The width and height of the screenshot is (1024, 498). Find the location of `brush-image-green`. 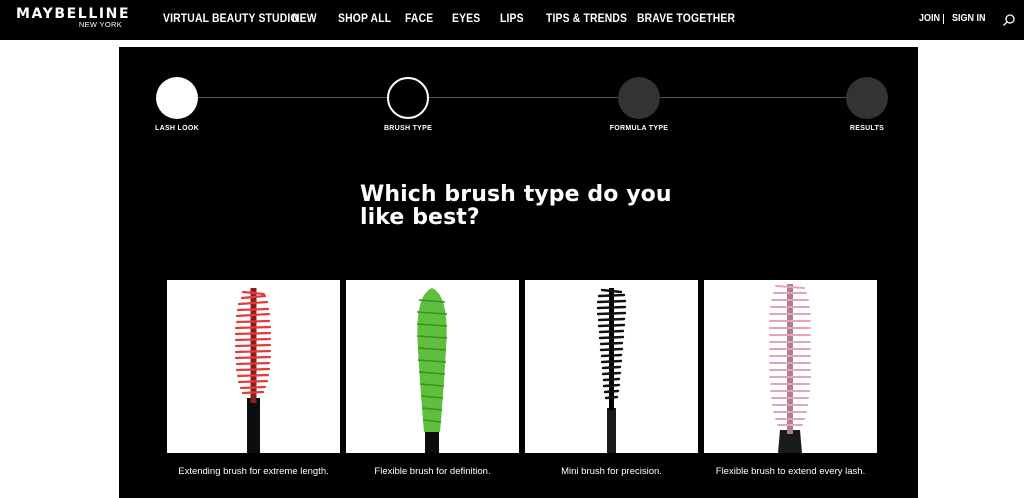

brush-image-green is located at coordinates (432, 366).